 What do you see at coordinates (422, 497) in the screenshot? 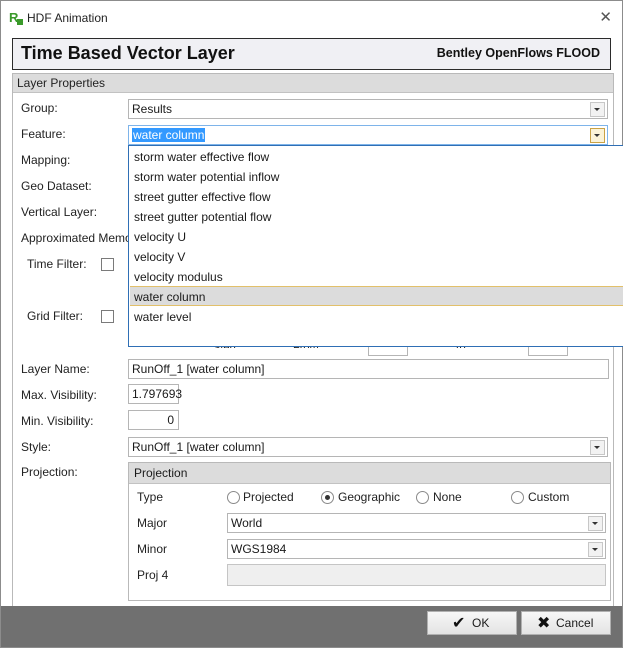
I see `radio-none` at bounding box center [422, 497].